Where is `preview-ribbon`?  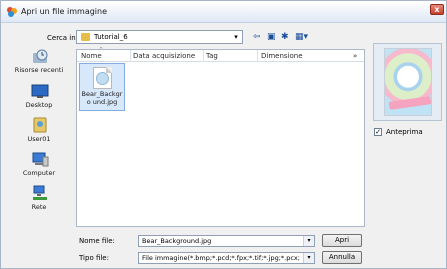
preview-ribbon is located at coordinates (410, 103).